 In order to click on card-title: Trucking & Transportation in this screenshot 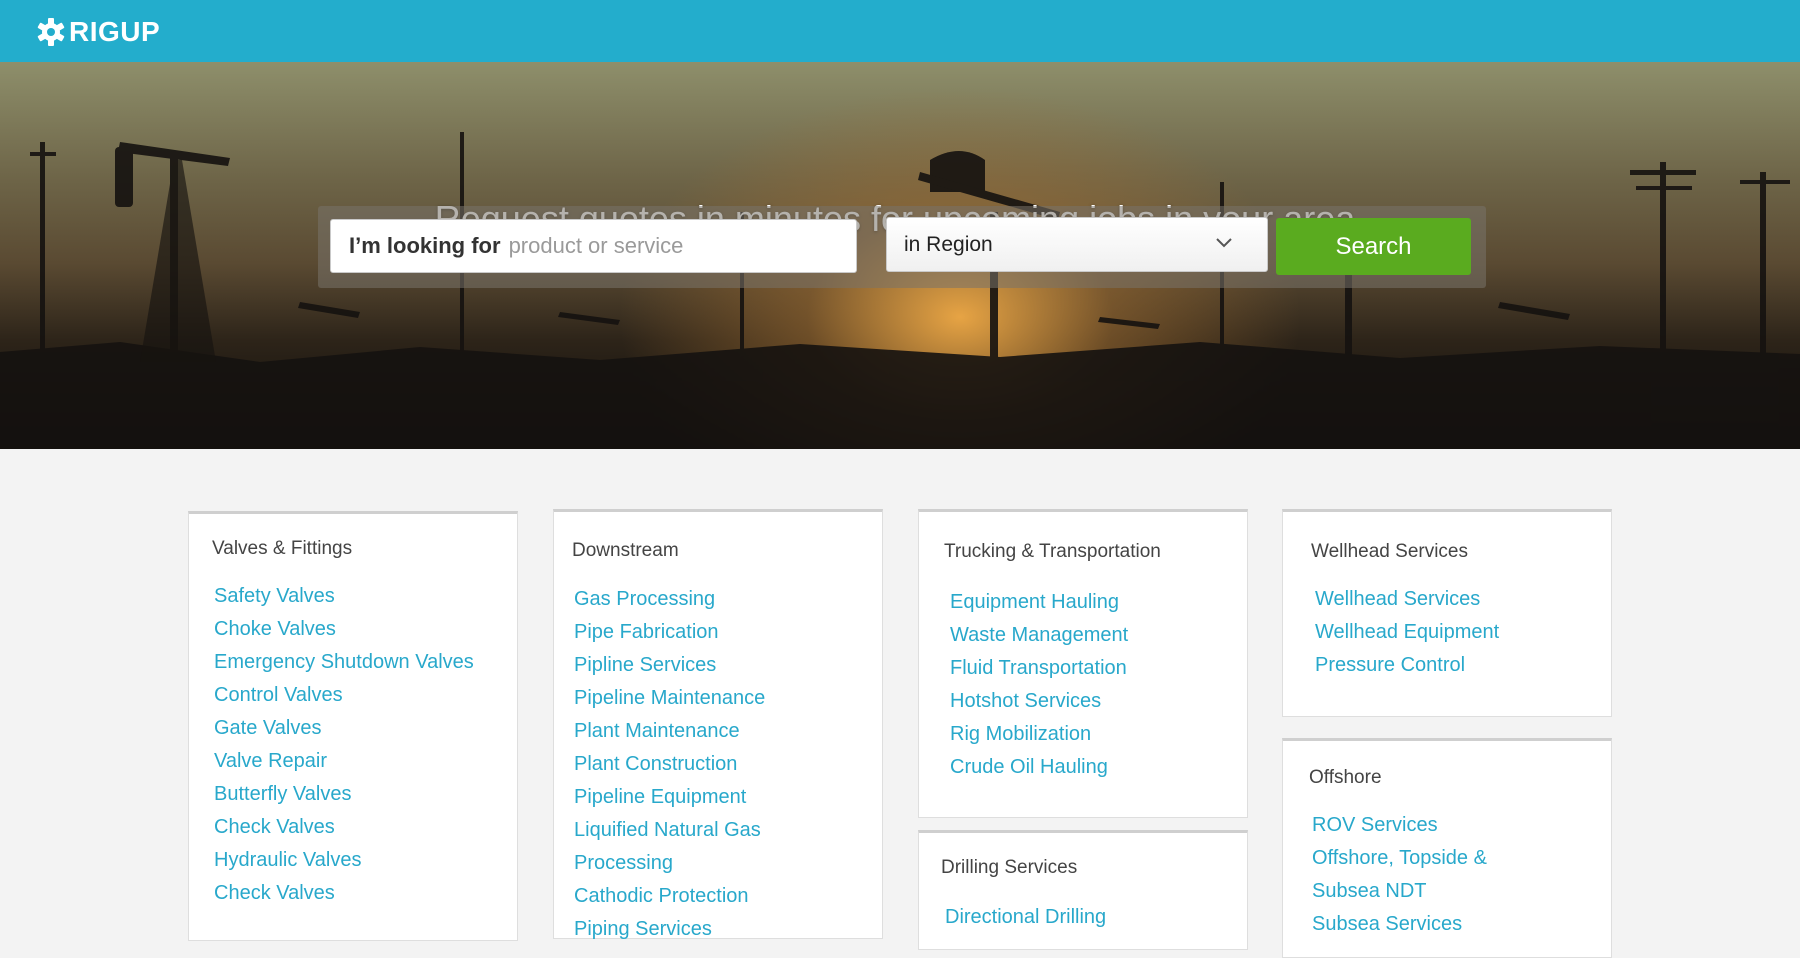, I will do `click(1052, 551)`.